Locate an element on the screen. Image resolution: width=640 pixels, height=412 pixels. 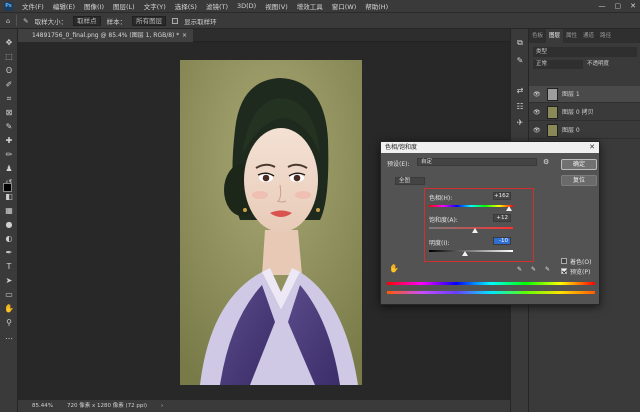
layer-row: 👁 图层 1 is located at coordinates (584, 94).